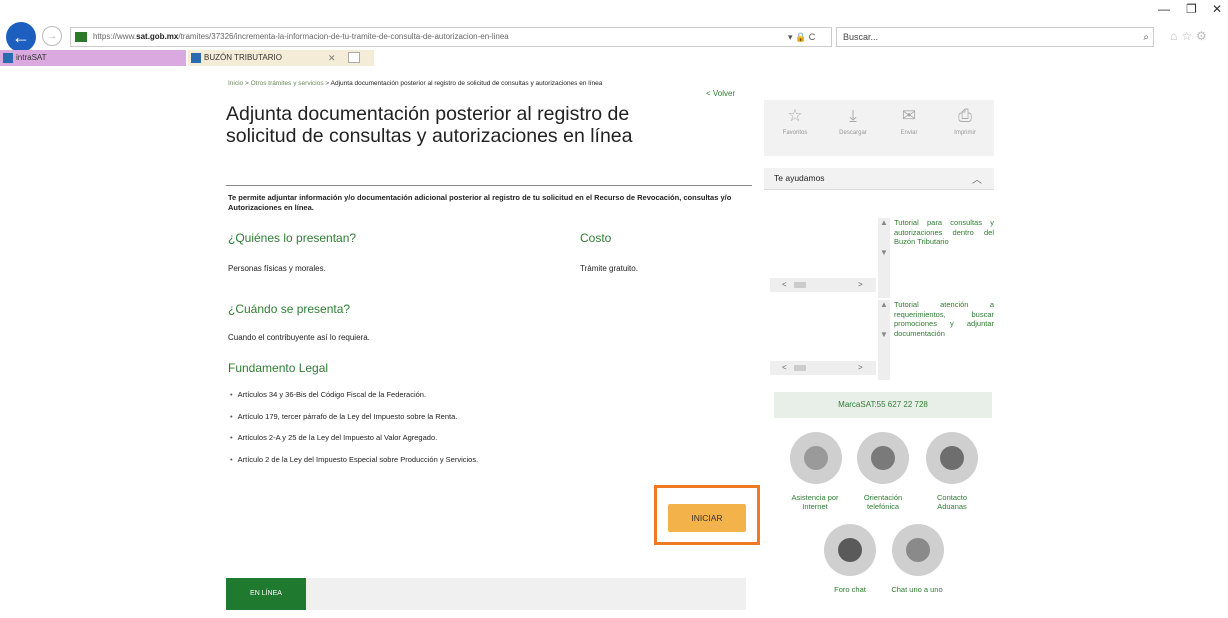  I want to click on quienes-text: Personas físicas y morales., so click(277, 268).